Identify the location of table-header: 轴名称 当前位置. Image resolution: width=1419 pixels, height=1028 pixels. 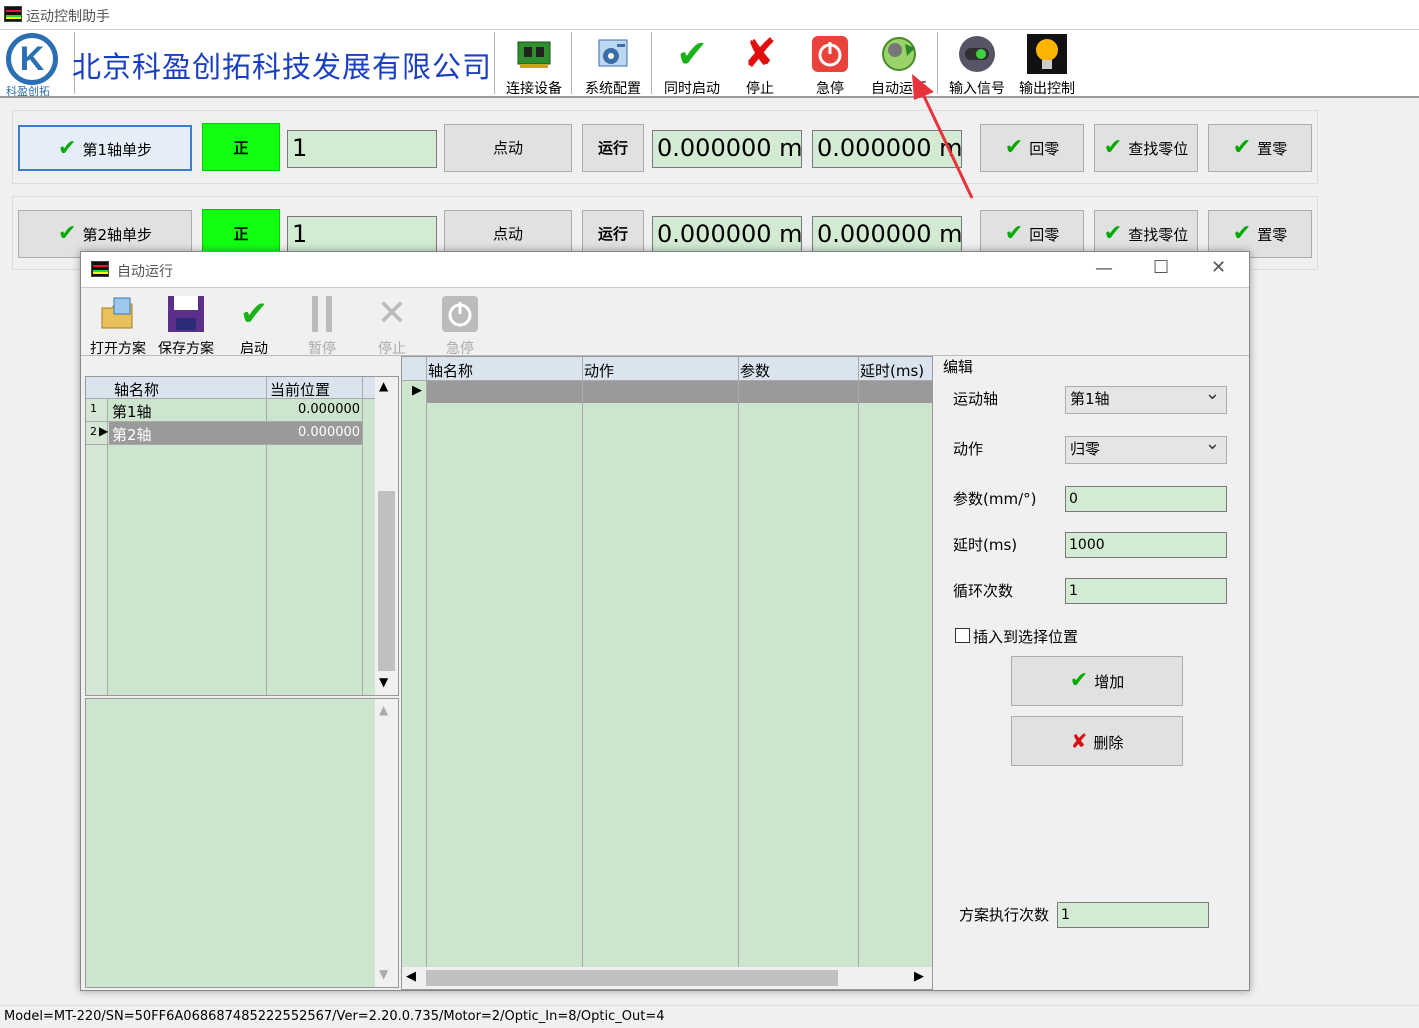
(230, 388).